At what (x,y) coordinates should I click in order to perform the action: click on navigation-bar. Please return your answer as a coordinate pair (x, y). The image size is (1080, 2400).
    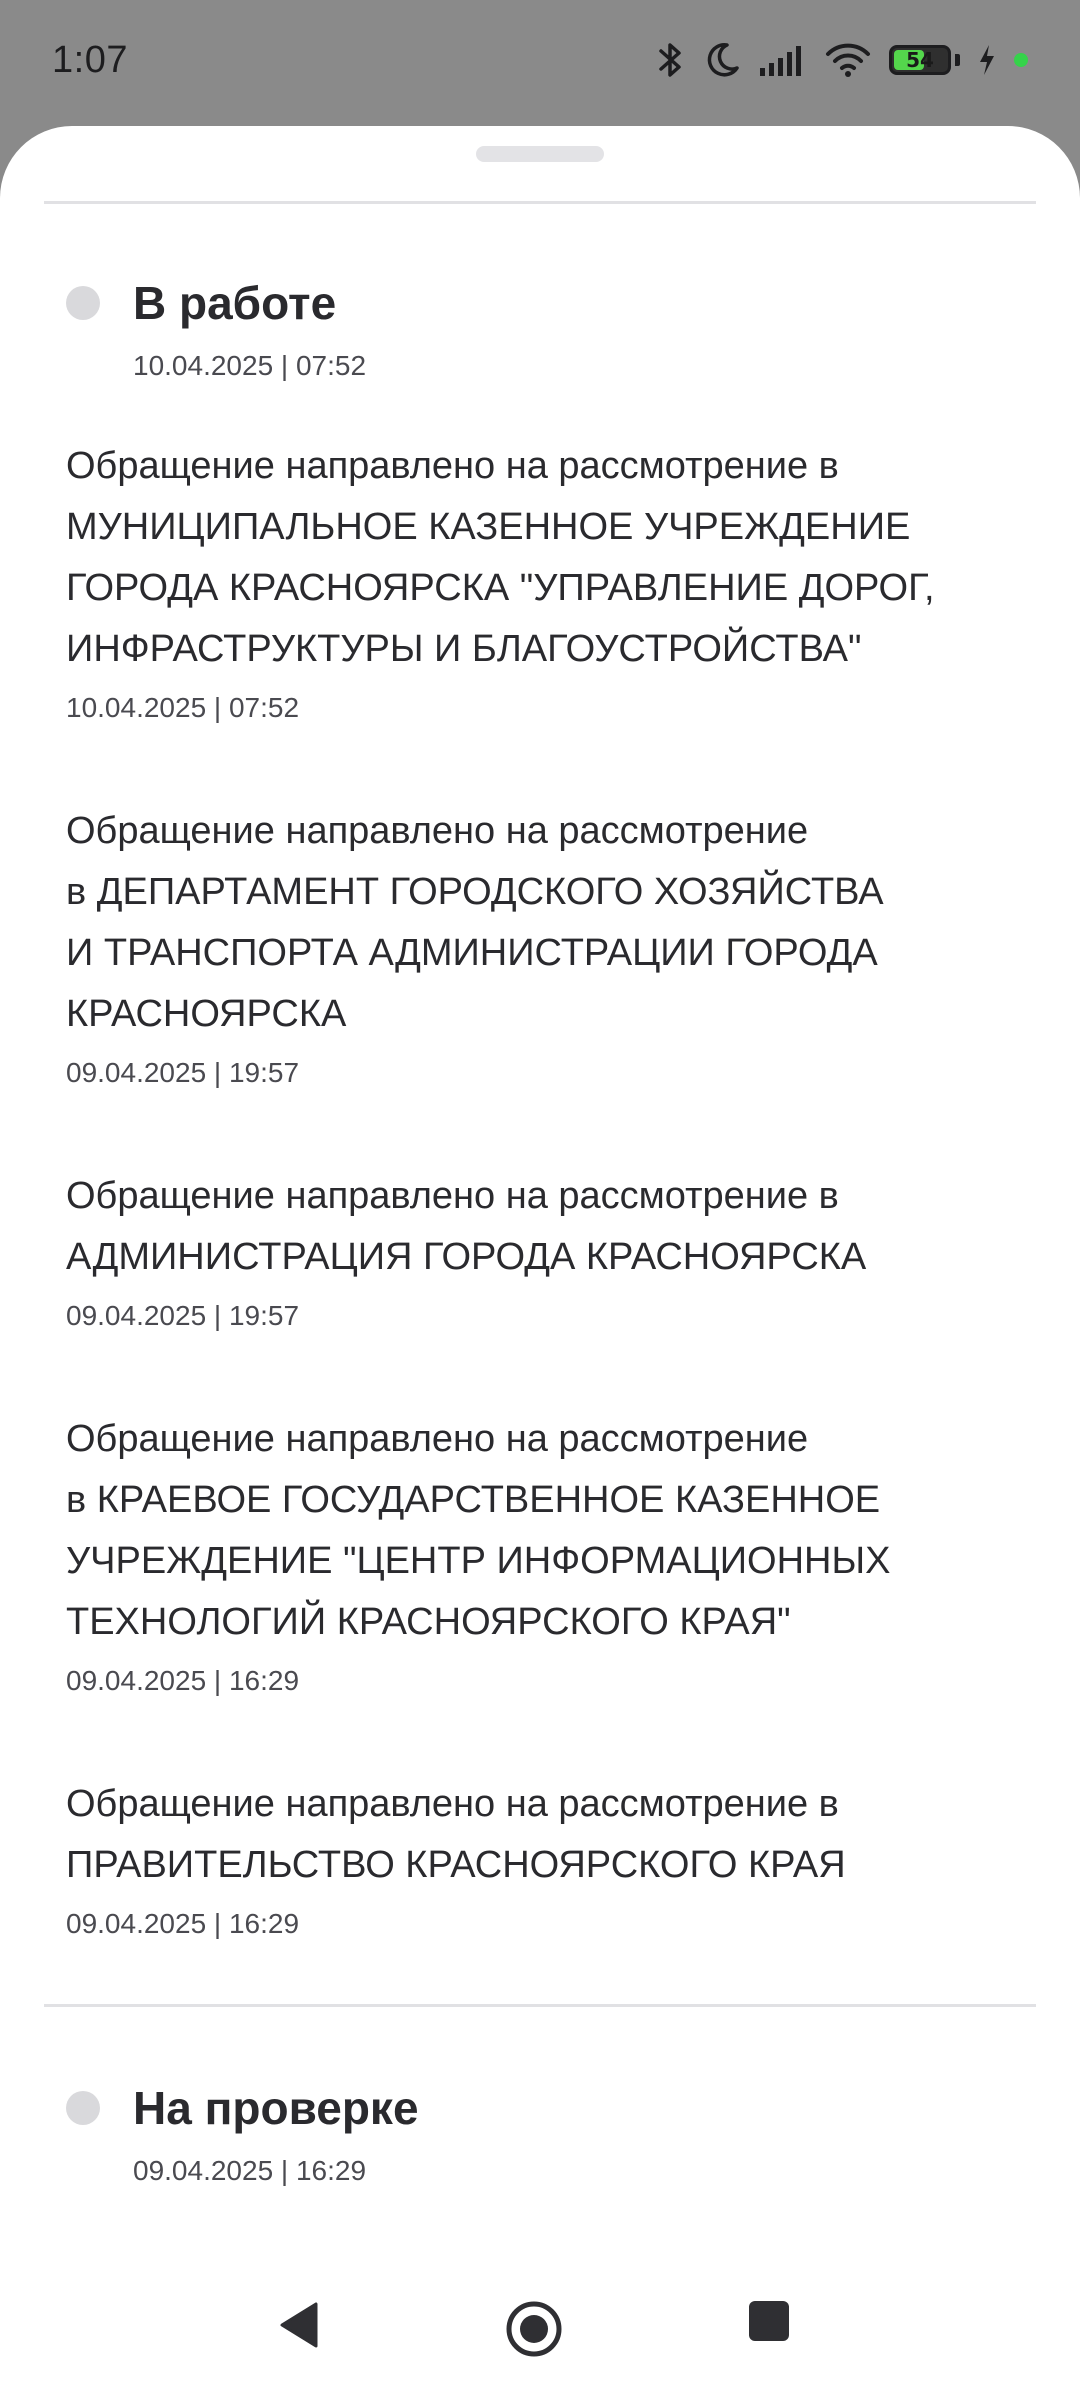
    Looking at the image, I should click on (540, 2325).